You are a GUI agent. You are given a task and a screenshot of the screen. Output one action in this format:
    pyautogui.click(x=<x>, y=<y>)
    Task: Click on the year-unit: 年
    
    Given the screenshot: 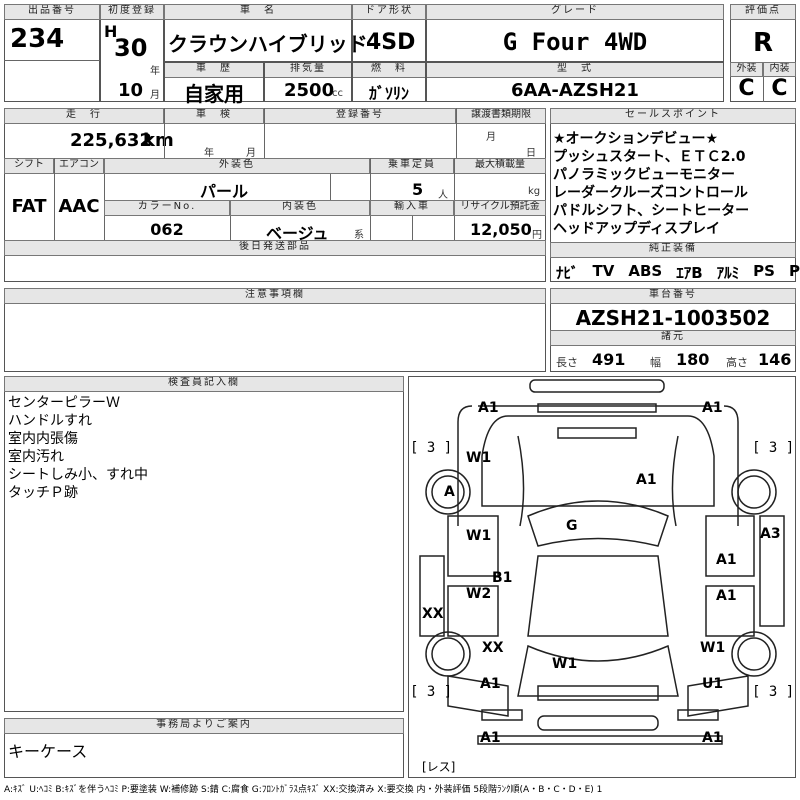 What is the action you would take?
    pyautogui.click(x=155, y=71)
    